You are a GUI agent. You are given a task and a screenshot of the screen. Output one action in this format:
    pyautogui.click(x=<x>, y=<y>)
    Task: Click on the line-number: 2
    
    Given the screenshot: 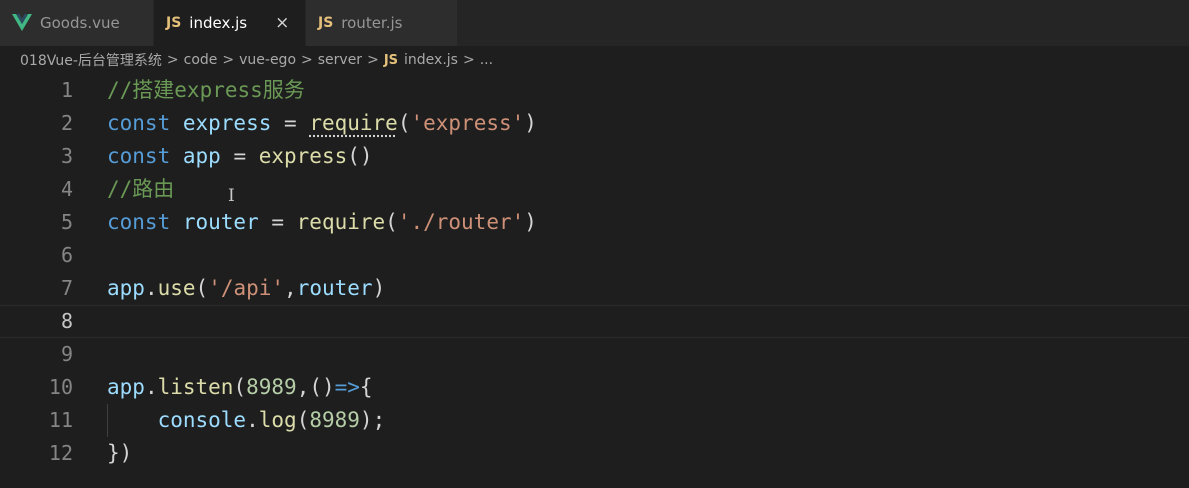 What is the action you would take?
    pyautogui.click(x=66, y=123)
    